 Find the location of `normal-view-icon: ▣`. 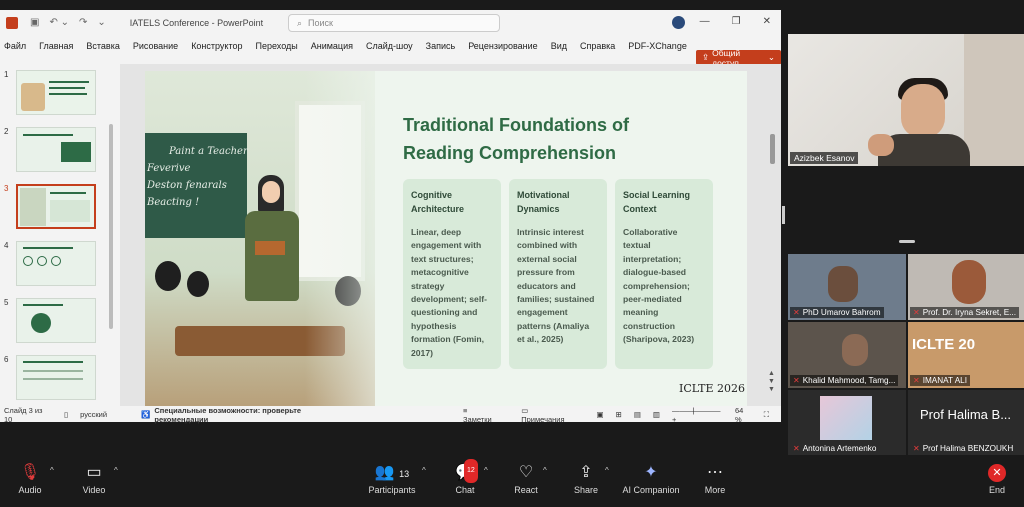

normal-view-icon: ▣ is located at coordinates (599, 414).